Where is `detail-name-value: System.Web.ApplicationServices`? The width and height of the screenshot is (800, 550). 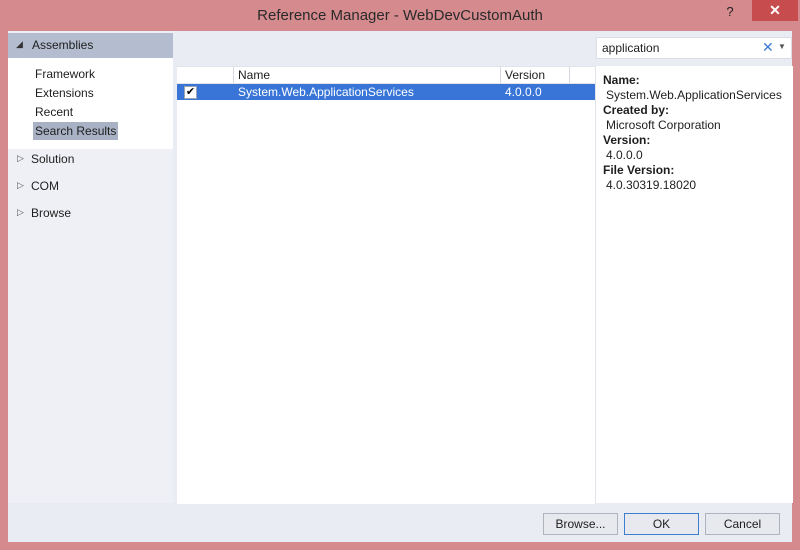 detail-name-value: System.Web.ApplicationServices is located at coordinates (694, 95).